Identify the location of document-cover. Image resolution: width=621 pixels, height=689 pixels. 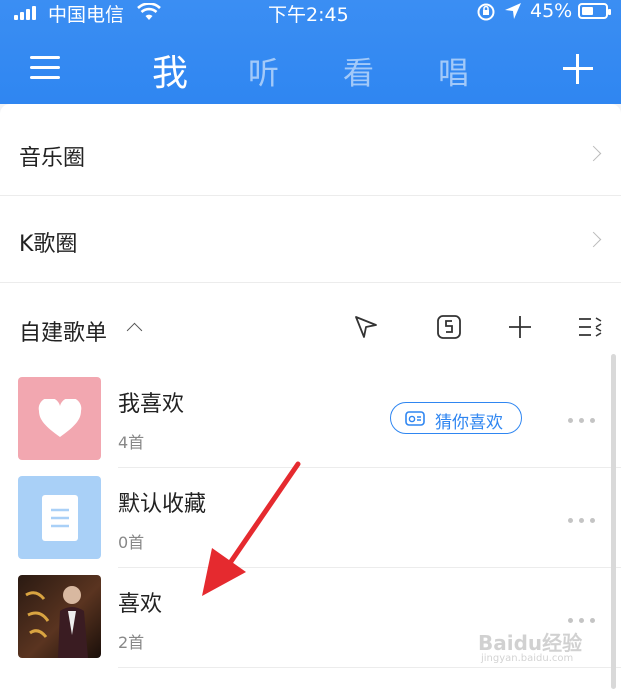
(59, 517).